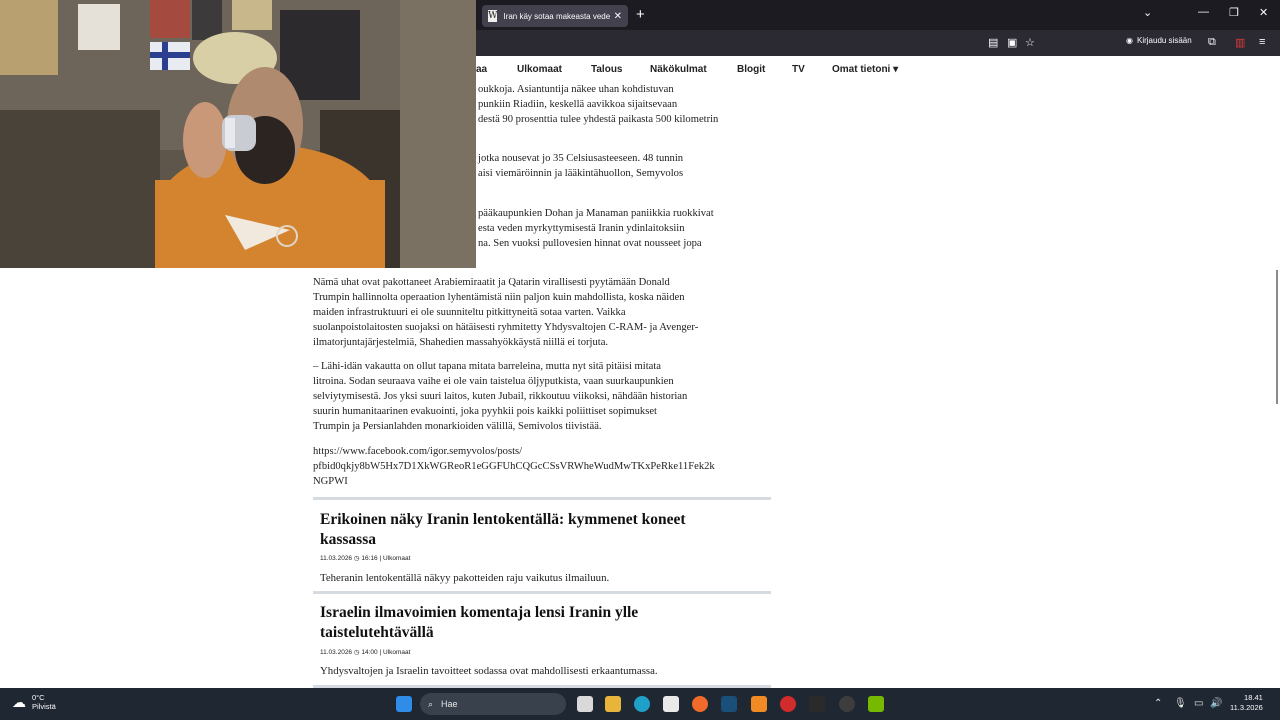 The width and height of the screenshot is (1280, 720). Describe the element at coordinates (330, 481) in the screenshot. I see `facebook-link: NGPWI` at that location.